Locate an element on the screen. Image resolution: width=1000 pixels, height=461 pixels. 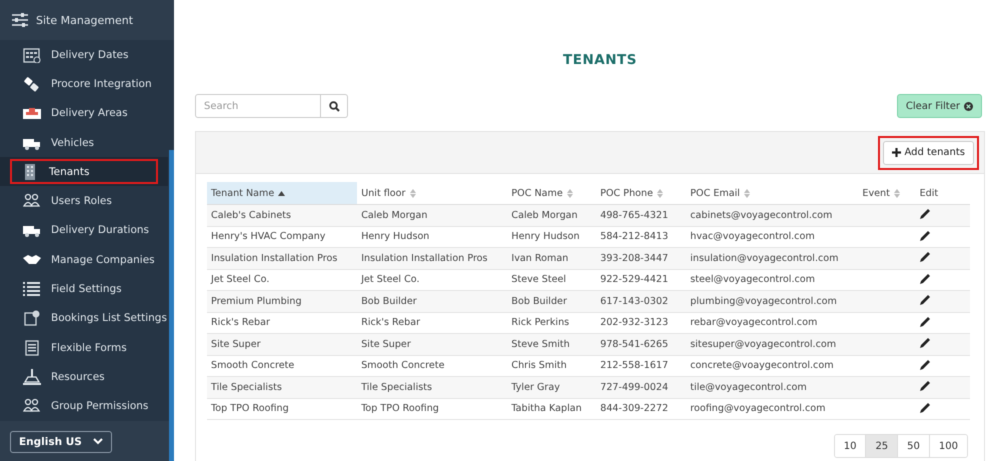
chevron-down-icon is located at coordinates (98, 442).